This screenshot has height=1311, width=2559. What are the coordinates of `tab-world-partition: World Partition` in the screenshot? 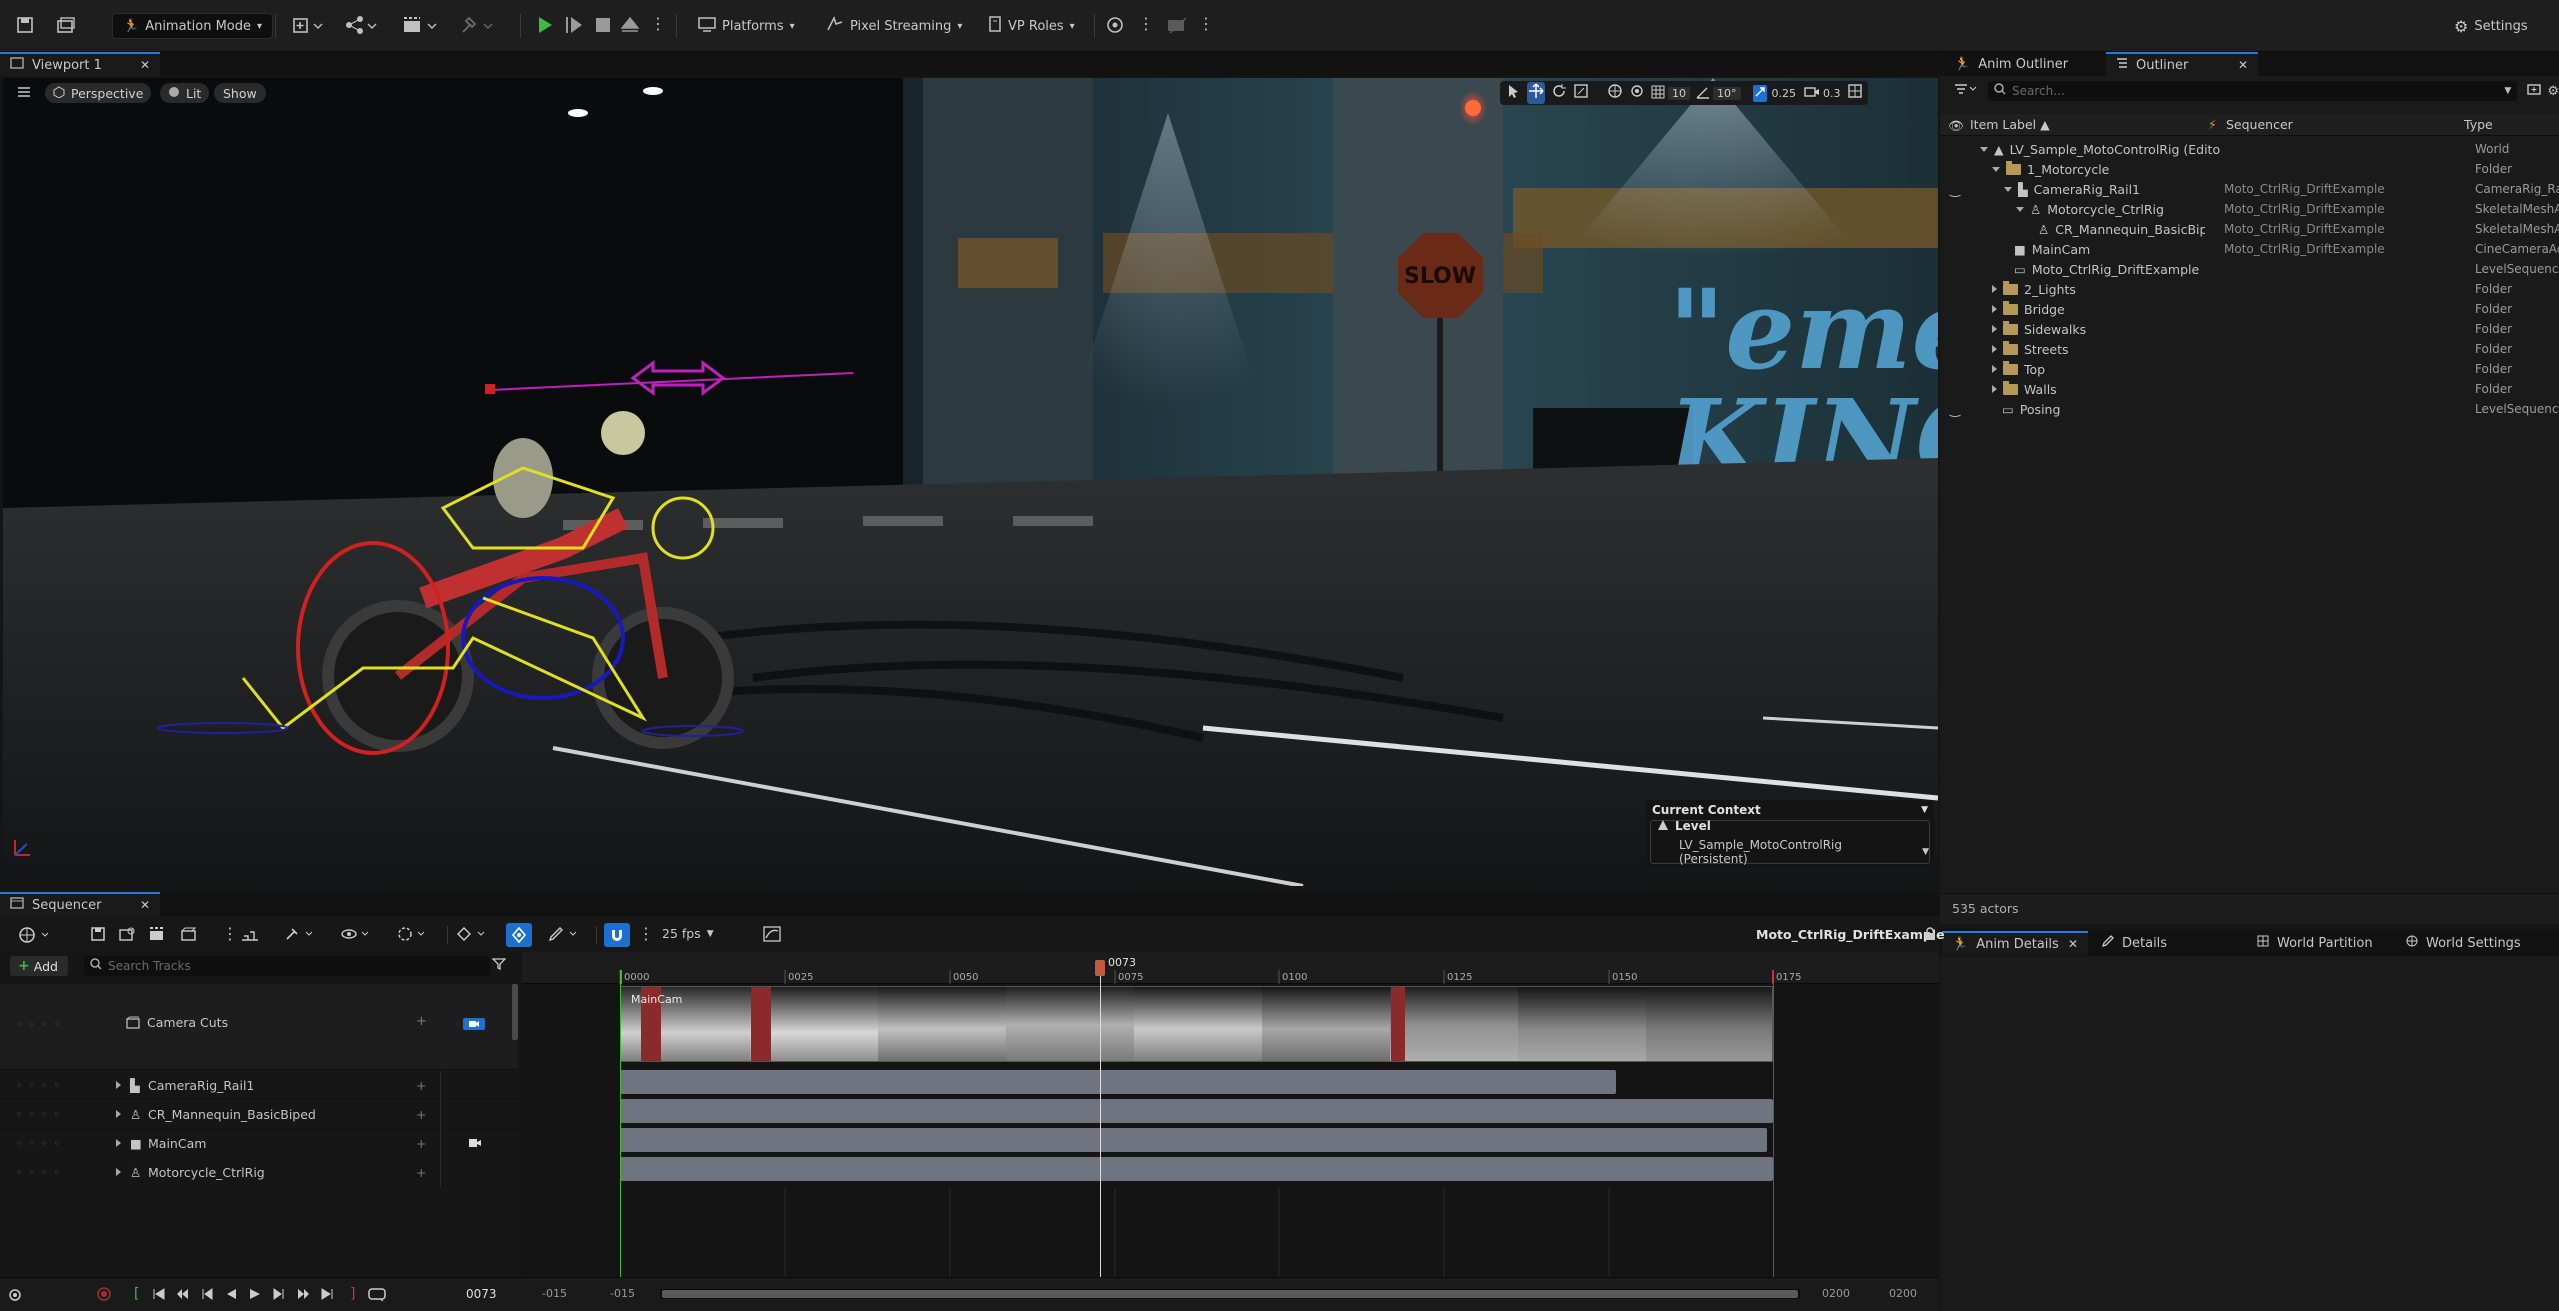 It's located at (2315, 943).